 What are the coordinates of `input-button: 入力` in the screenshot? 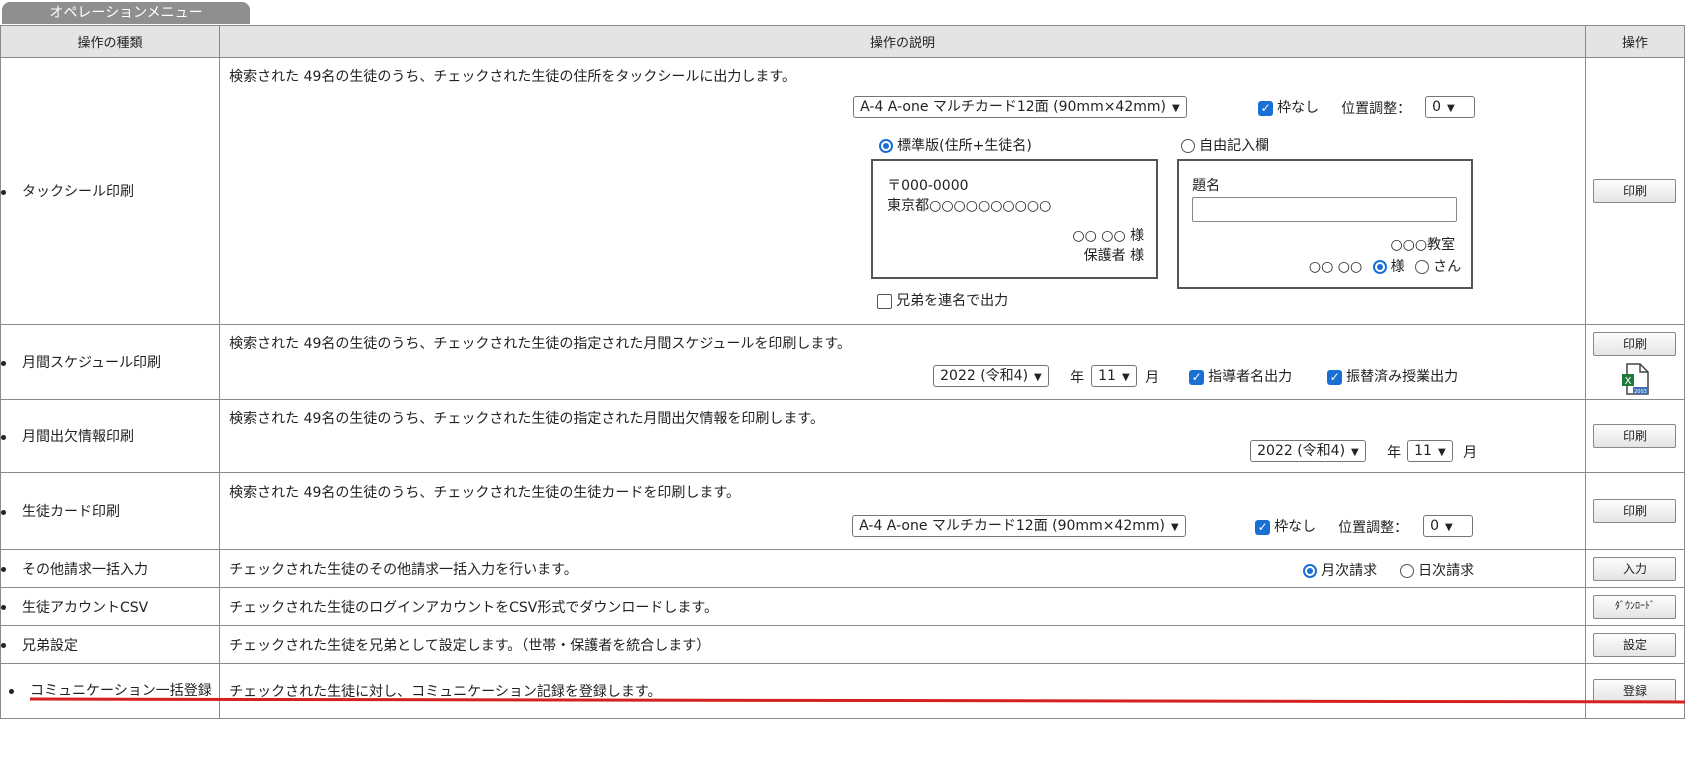 It's located at (1635, 568).